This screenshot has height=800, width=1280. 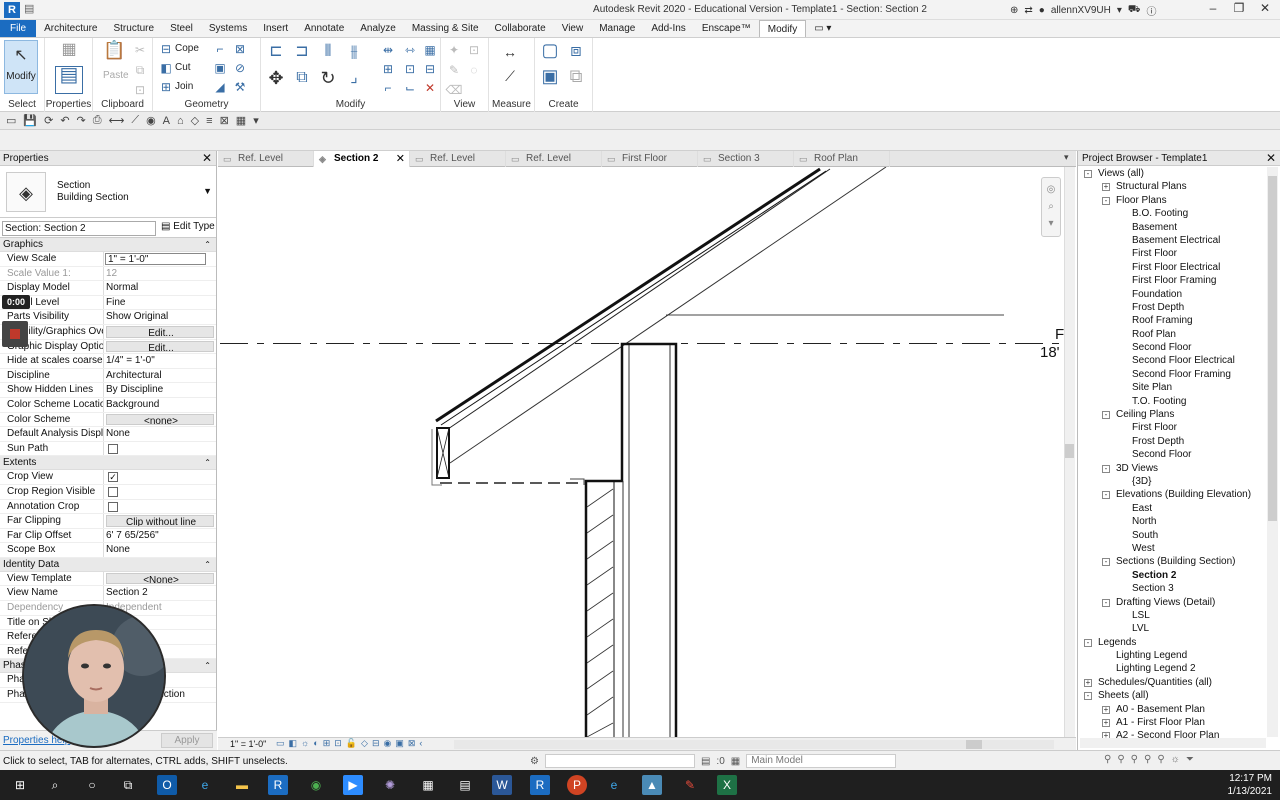 What do you see at coordinates (1173, 615) in the screenshot?
I see `browser-item: LSL` at bounding box center [1173, 615].